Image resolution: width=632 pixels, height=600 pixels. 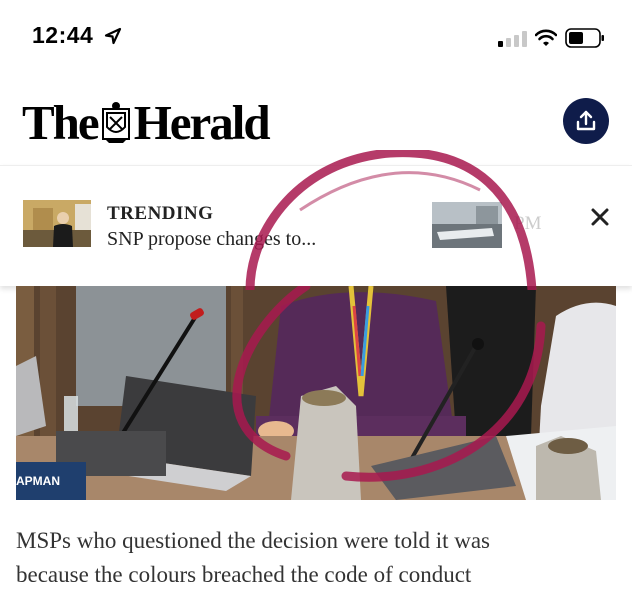 What do you see at coordinates (63, 35) in the screenshot?
I see `status-time: 12:44` at bounding box center [63, 35].